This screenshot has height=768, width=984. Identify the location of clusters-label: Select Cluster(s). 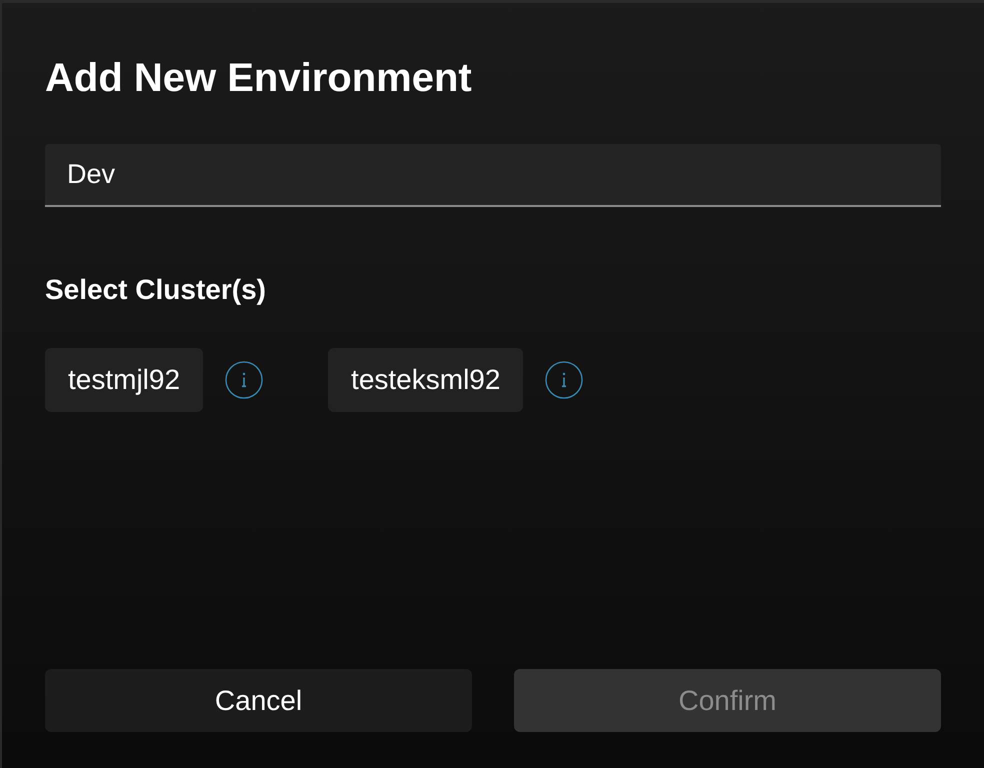
(156, 290).